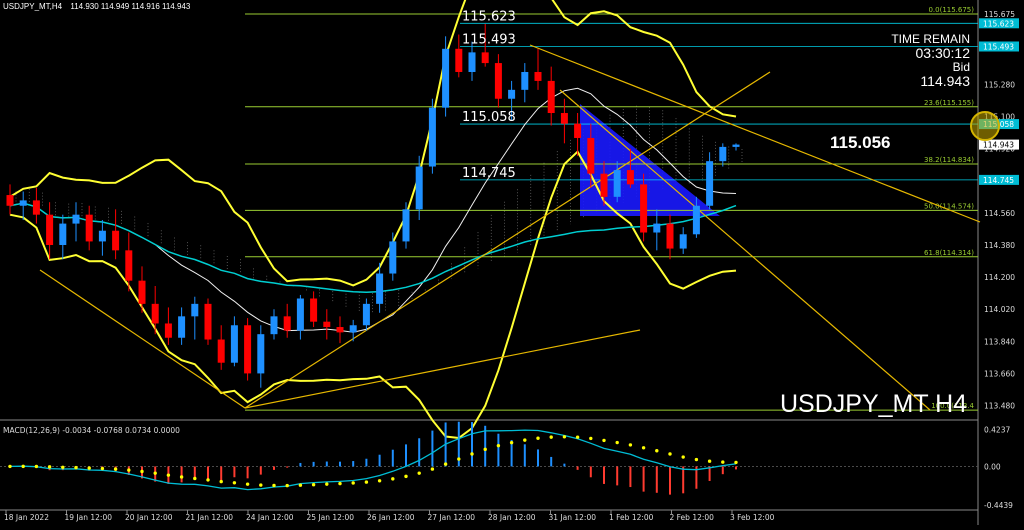 This screenshot has height=530, width=1024. Describe the element at coordinates (489, 173) in the screenshot. I see `price-label: 114.745` at that location.